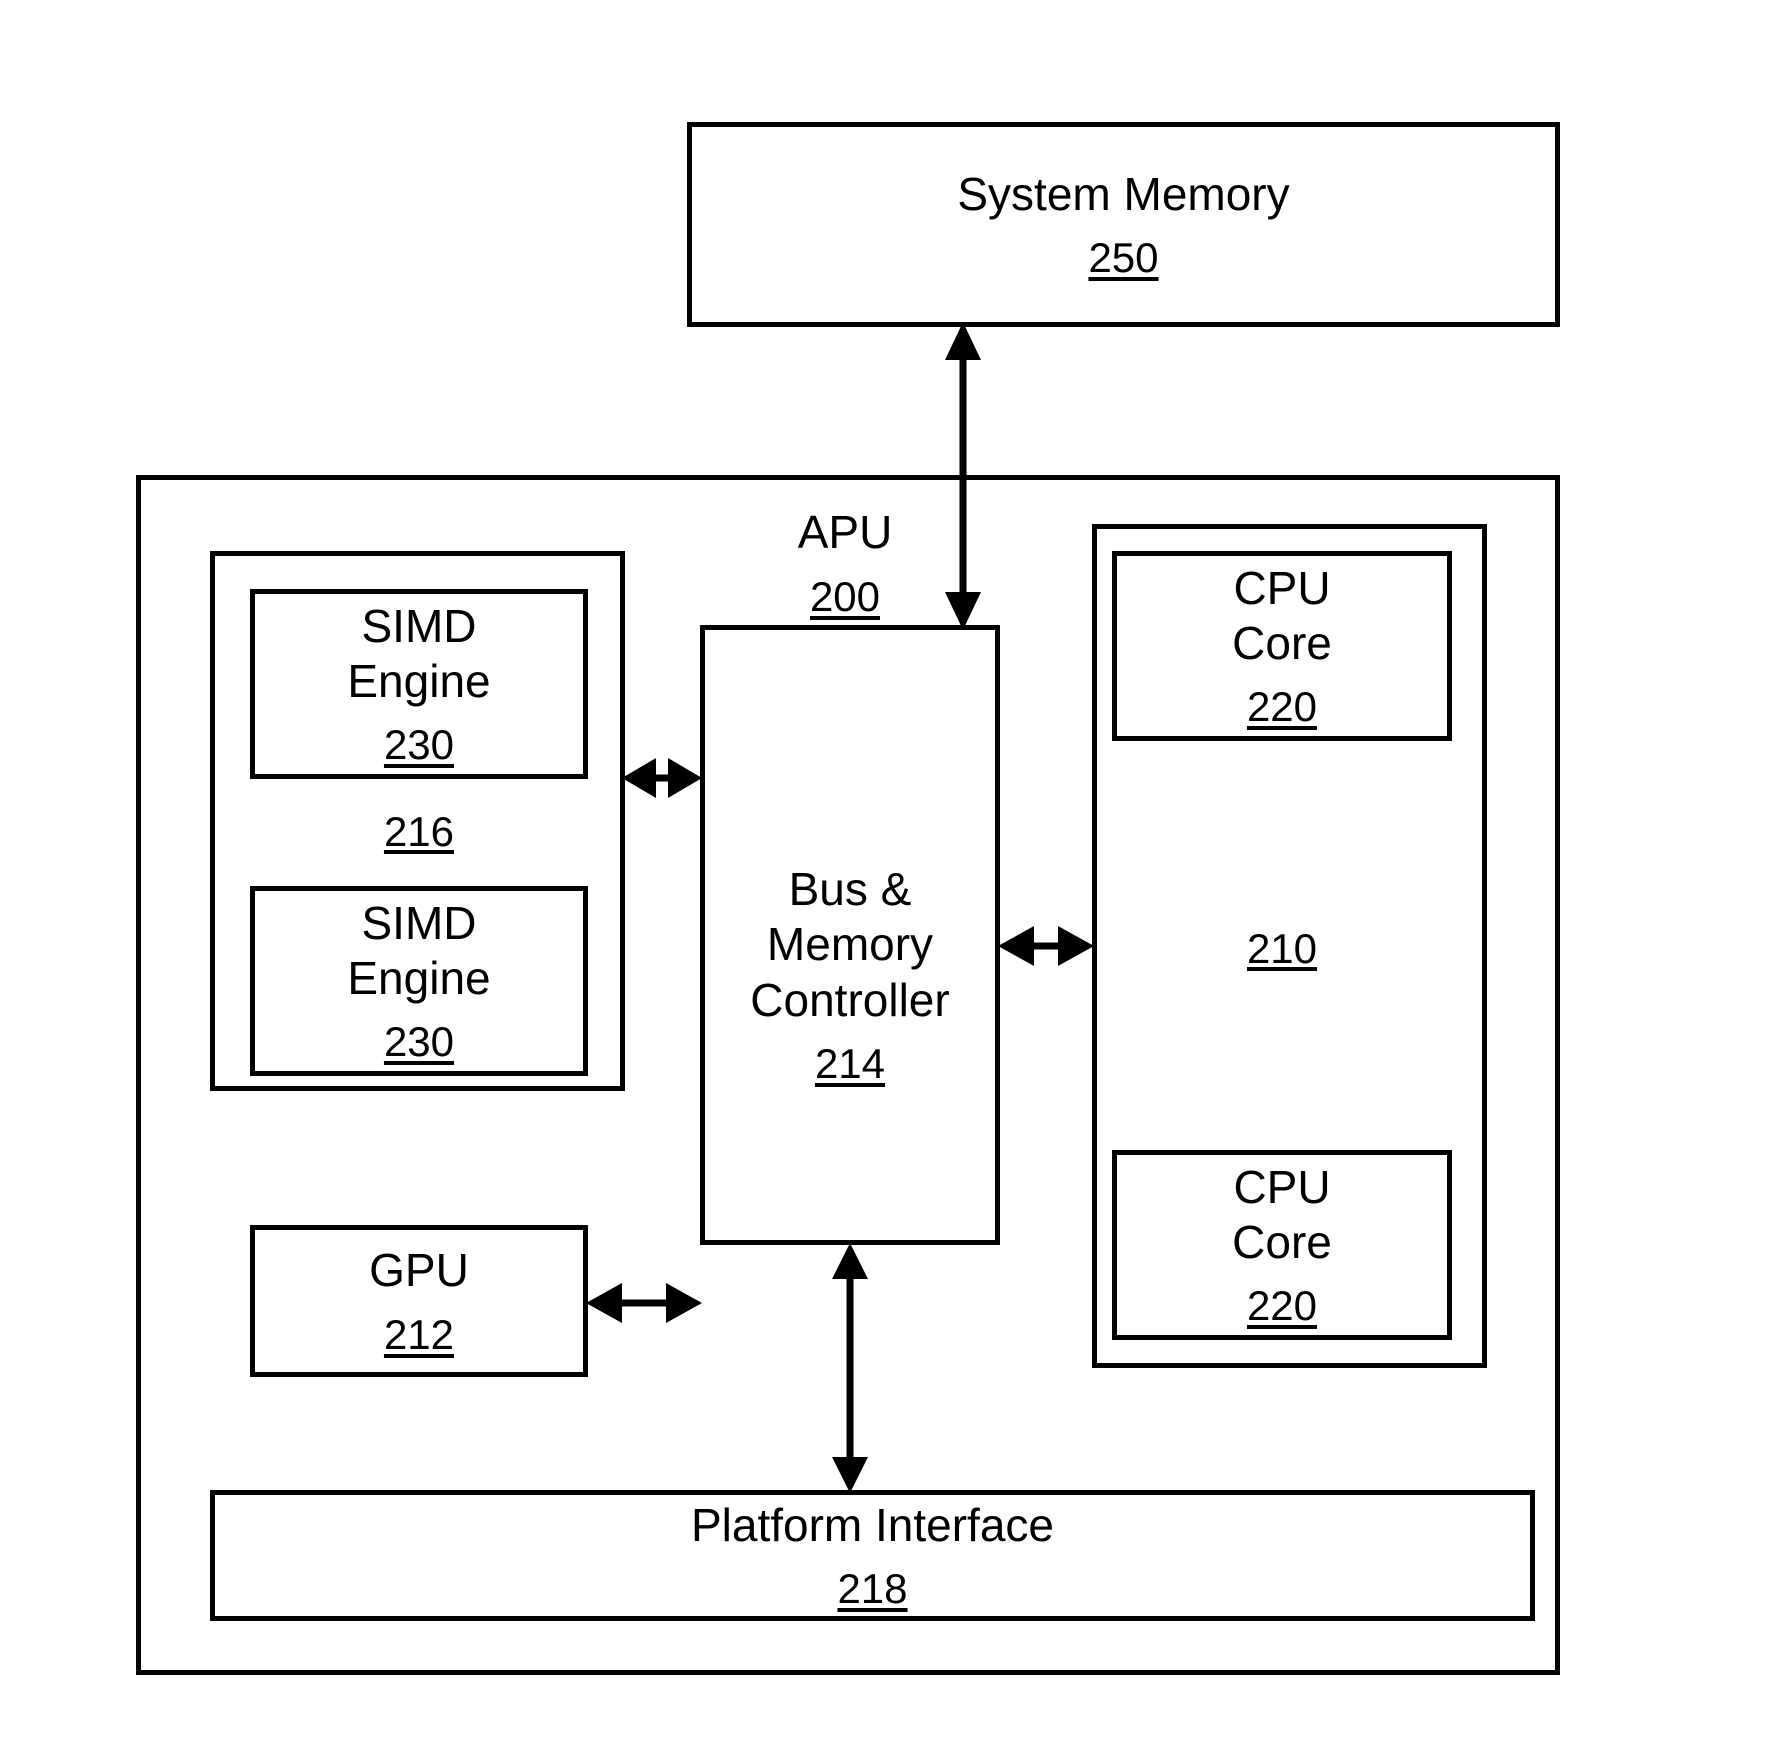 This screenshot has width=1787, height=1754. What do you see at coordinates (419, 653) in the screenshot?
I see `simd-engine-1-title: SIMD Engine` at bounding box center [419, 653].